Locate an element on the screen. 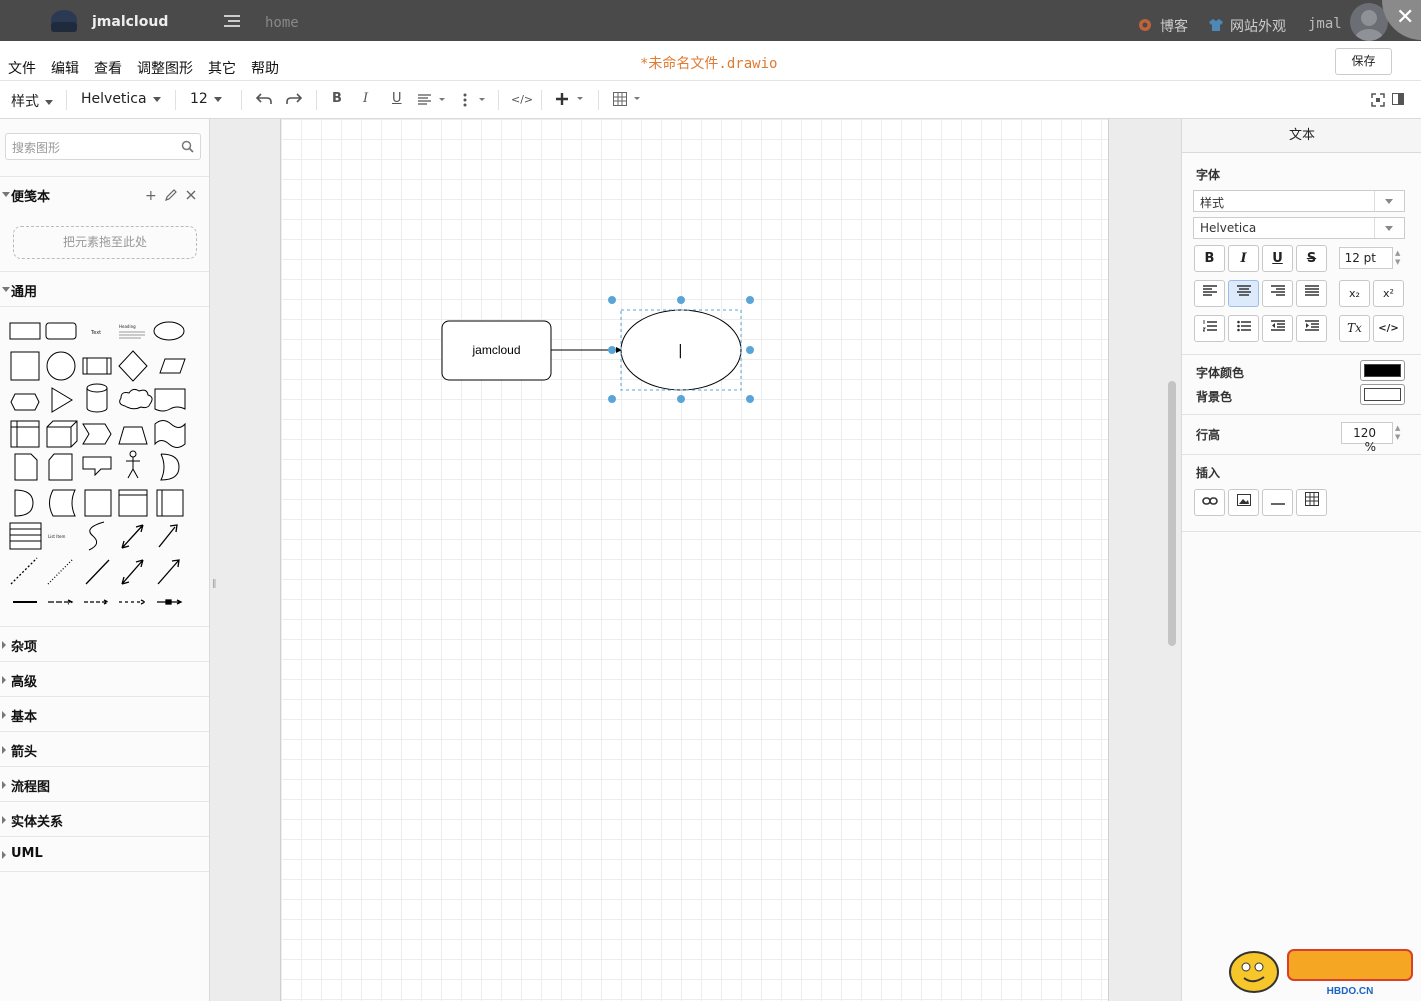 The height and width of the screenshot is (1001, 1421). section-label: 便笺本 is located at coordinates (31, 197).